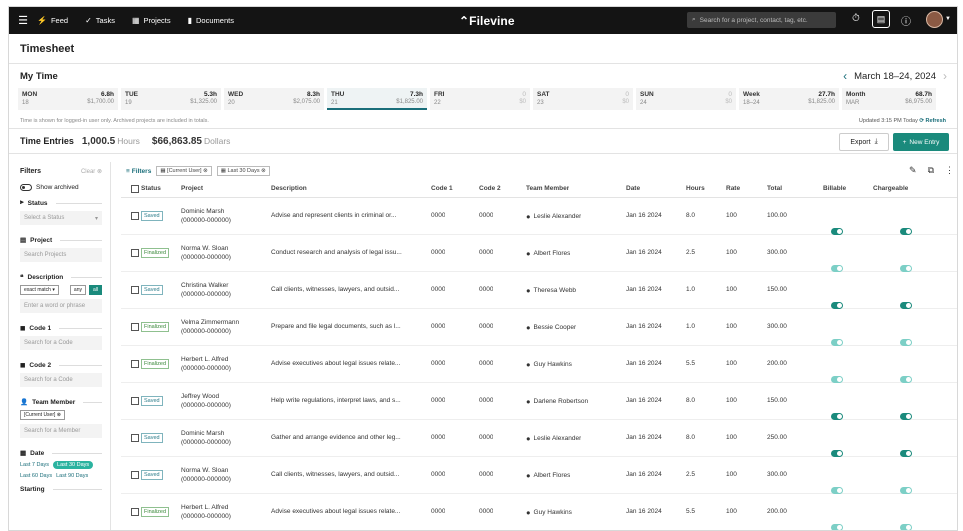  What do you see at coordinates (480, 99) in the screenshot?
I see `day-card-fri: FRI 22 0 $0` at bounding box center [480, 99].